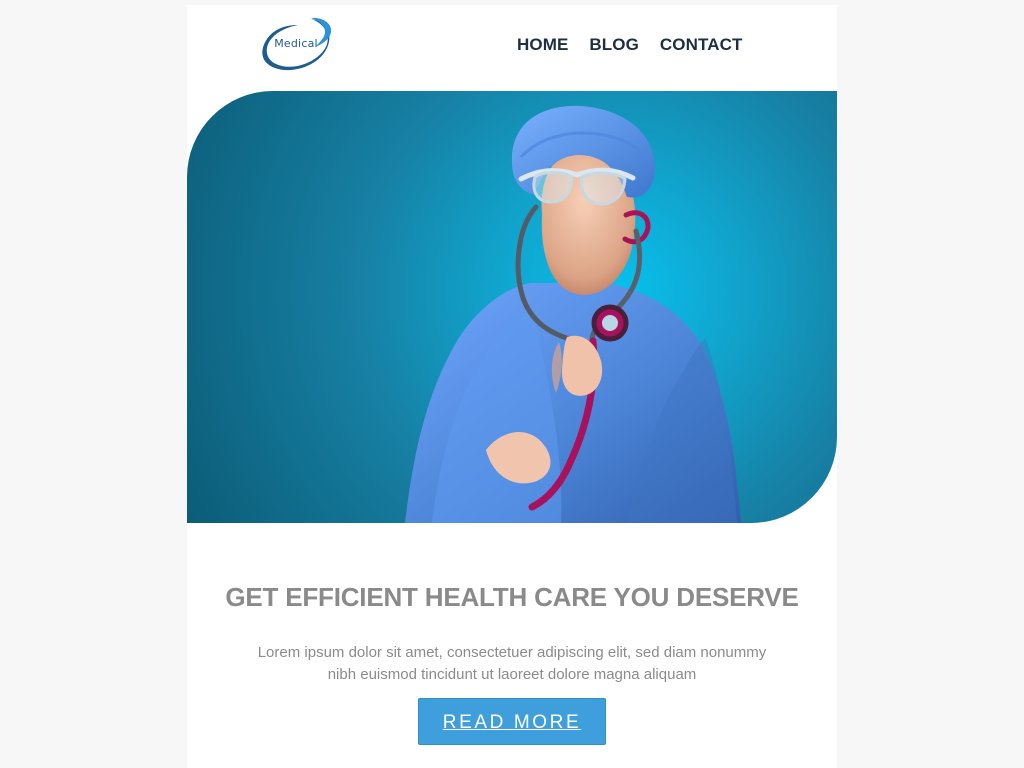  What do you see at coordinates (512, 48) in the screenshot?
I see `site-header: Medical HOME BLOG CONTACT` at bounding box center [512, 48].